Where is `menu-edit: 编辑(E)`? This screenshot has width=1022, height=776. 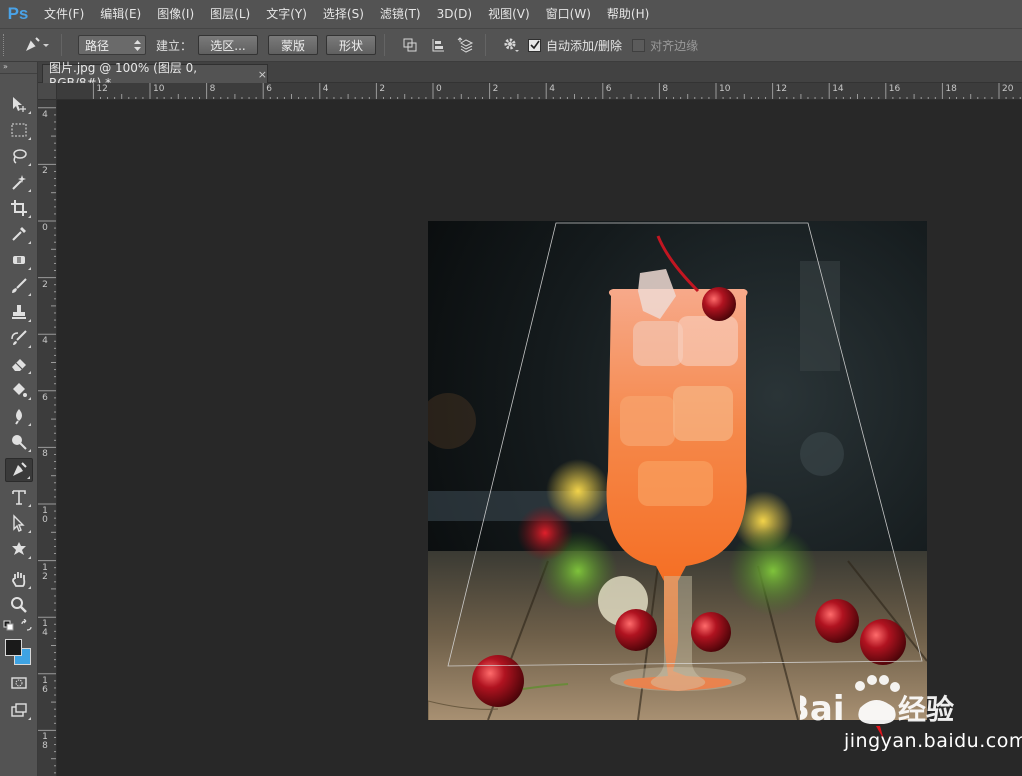
menu-edit: 编辑(E) is located at coordinates (120, 14).